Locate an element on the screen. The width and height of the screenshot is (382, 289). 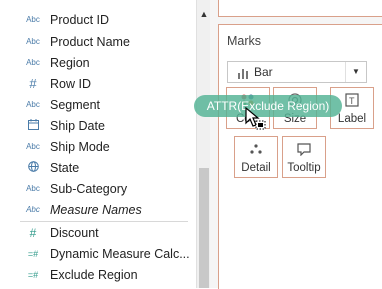
mark-type-dropdown: Bar ▼ is located at coordinates (297, 72).